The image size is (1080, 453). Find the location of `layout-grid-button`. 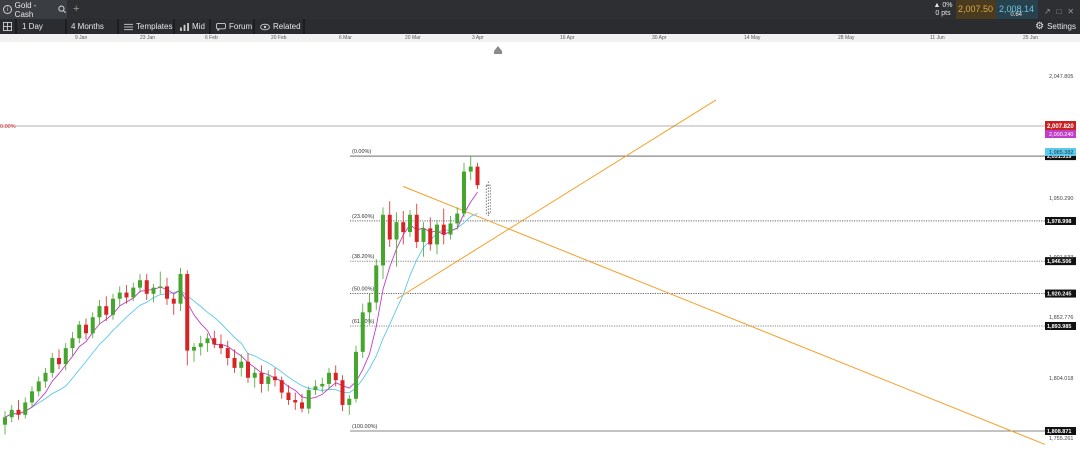

layout-grid-button is located at coordinates (7, 26).